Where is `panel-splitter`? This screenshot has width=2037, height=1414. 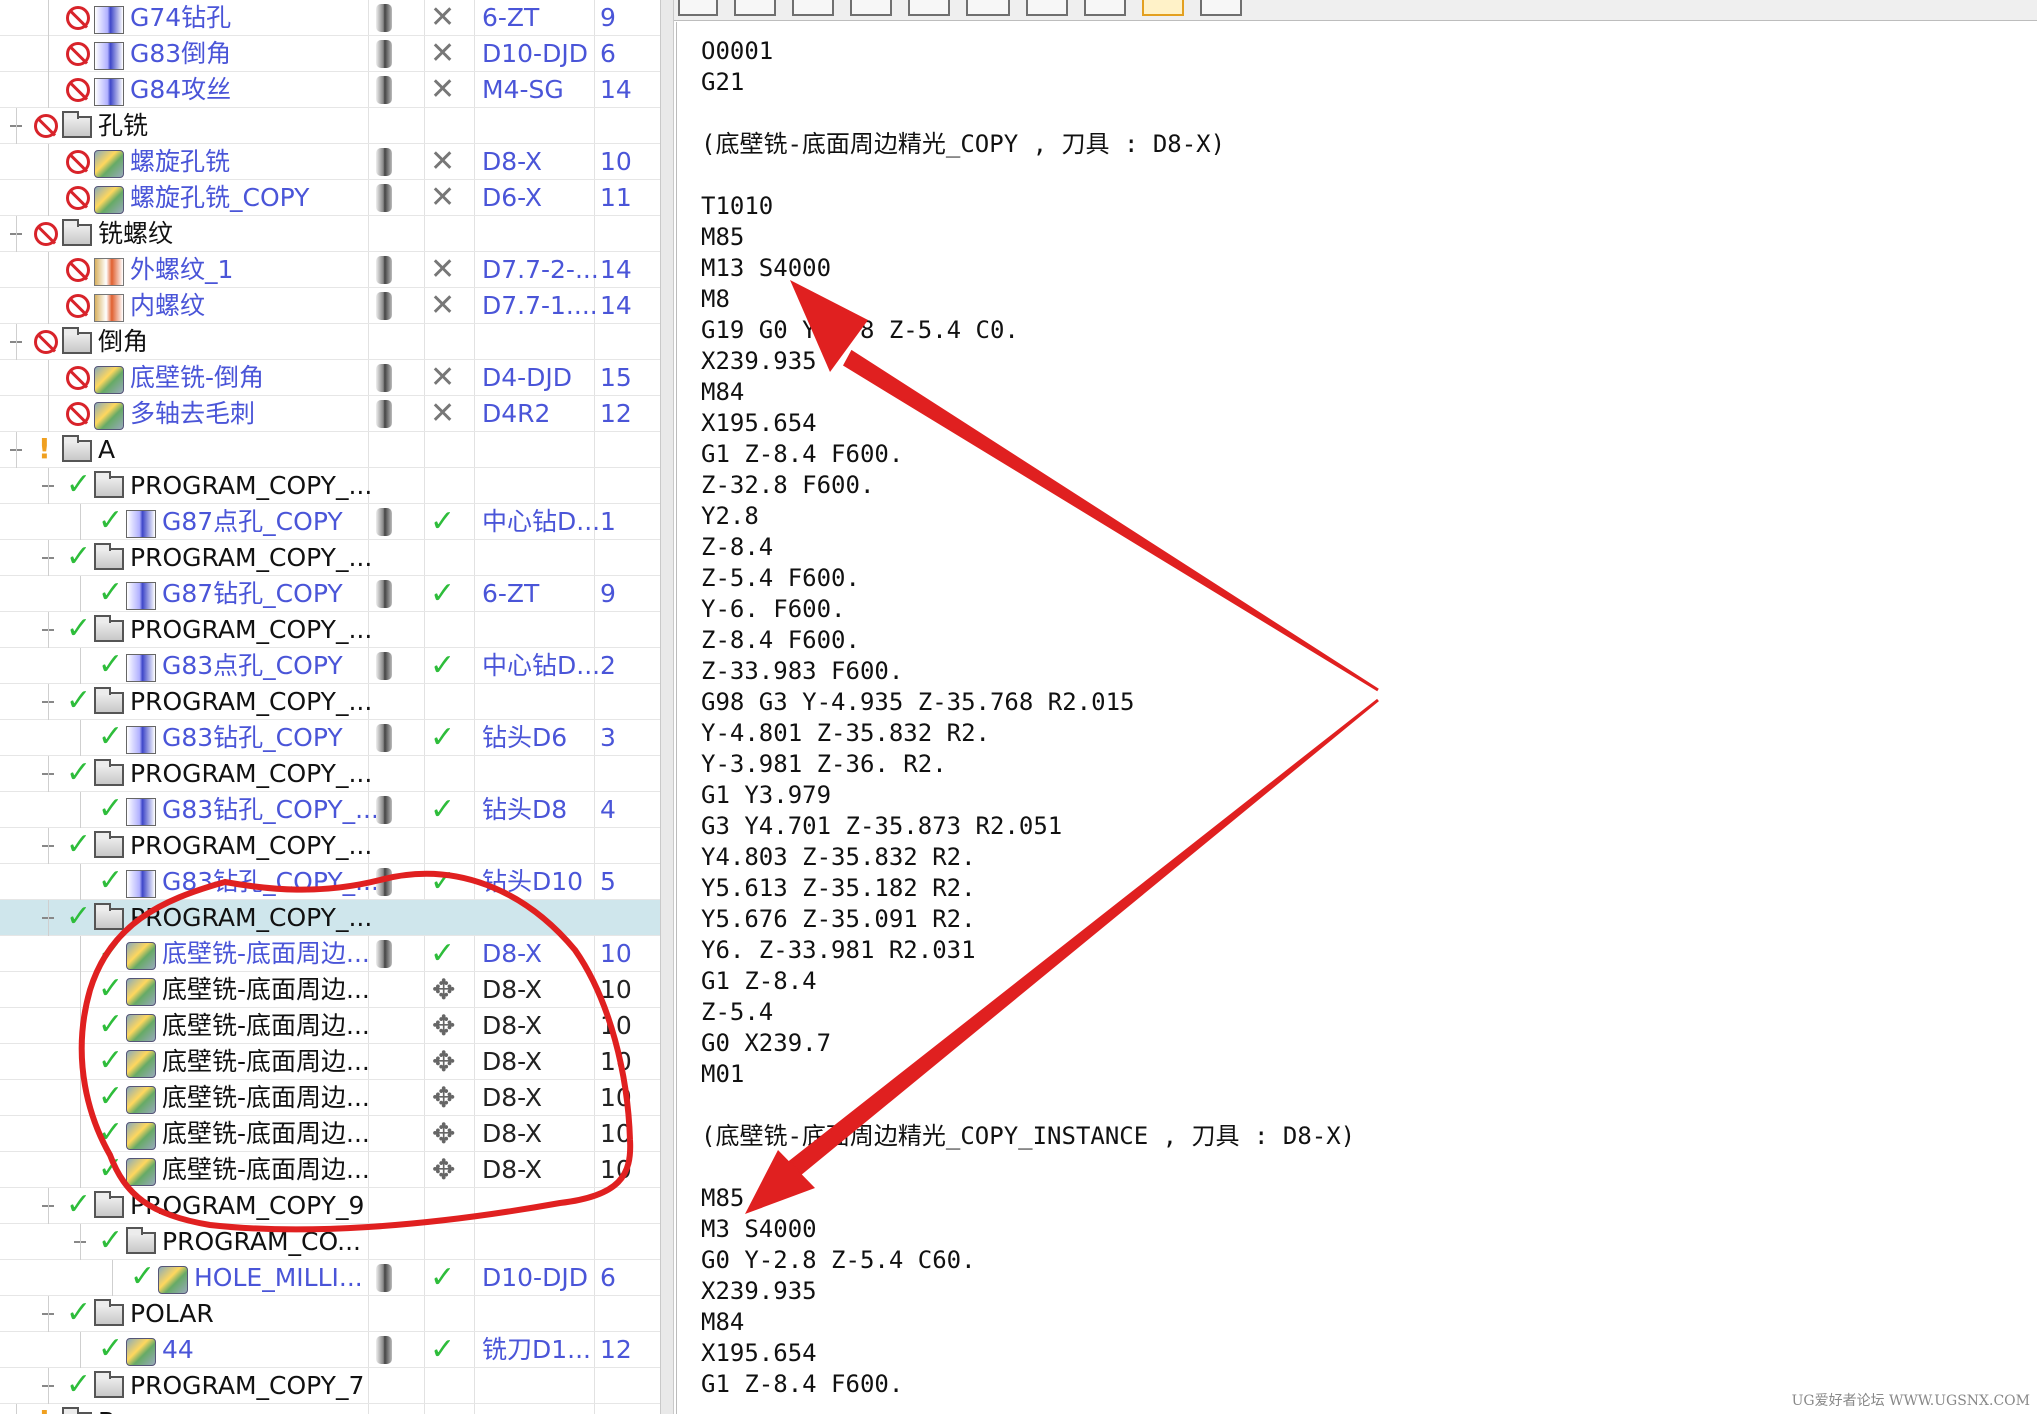
panel-splitter is located at coordinates (667, 707).